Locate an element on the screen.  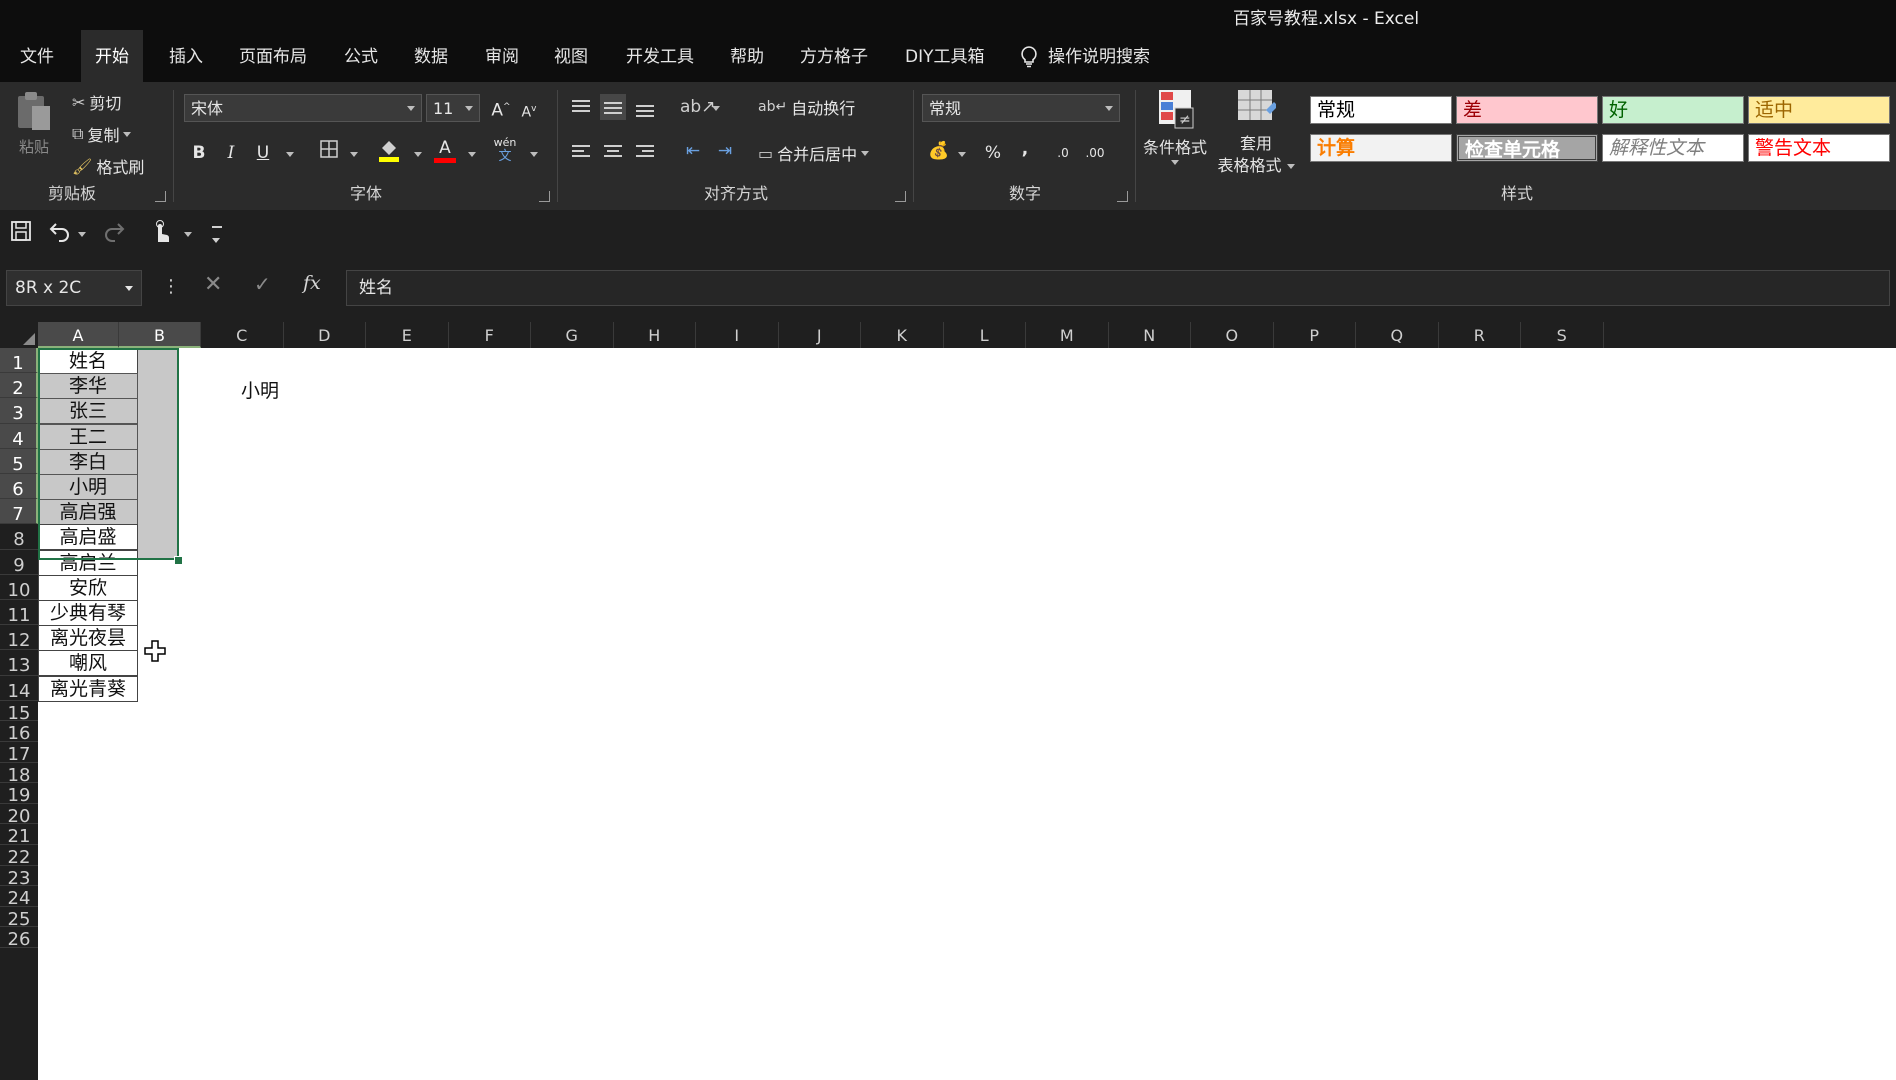
column-header-j: J is located at coordinates (820, 335).